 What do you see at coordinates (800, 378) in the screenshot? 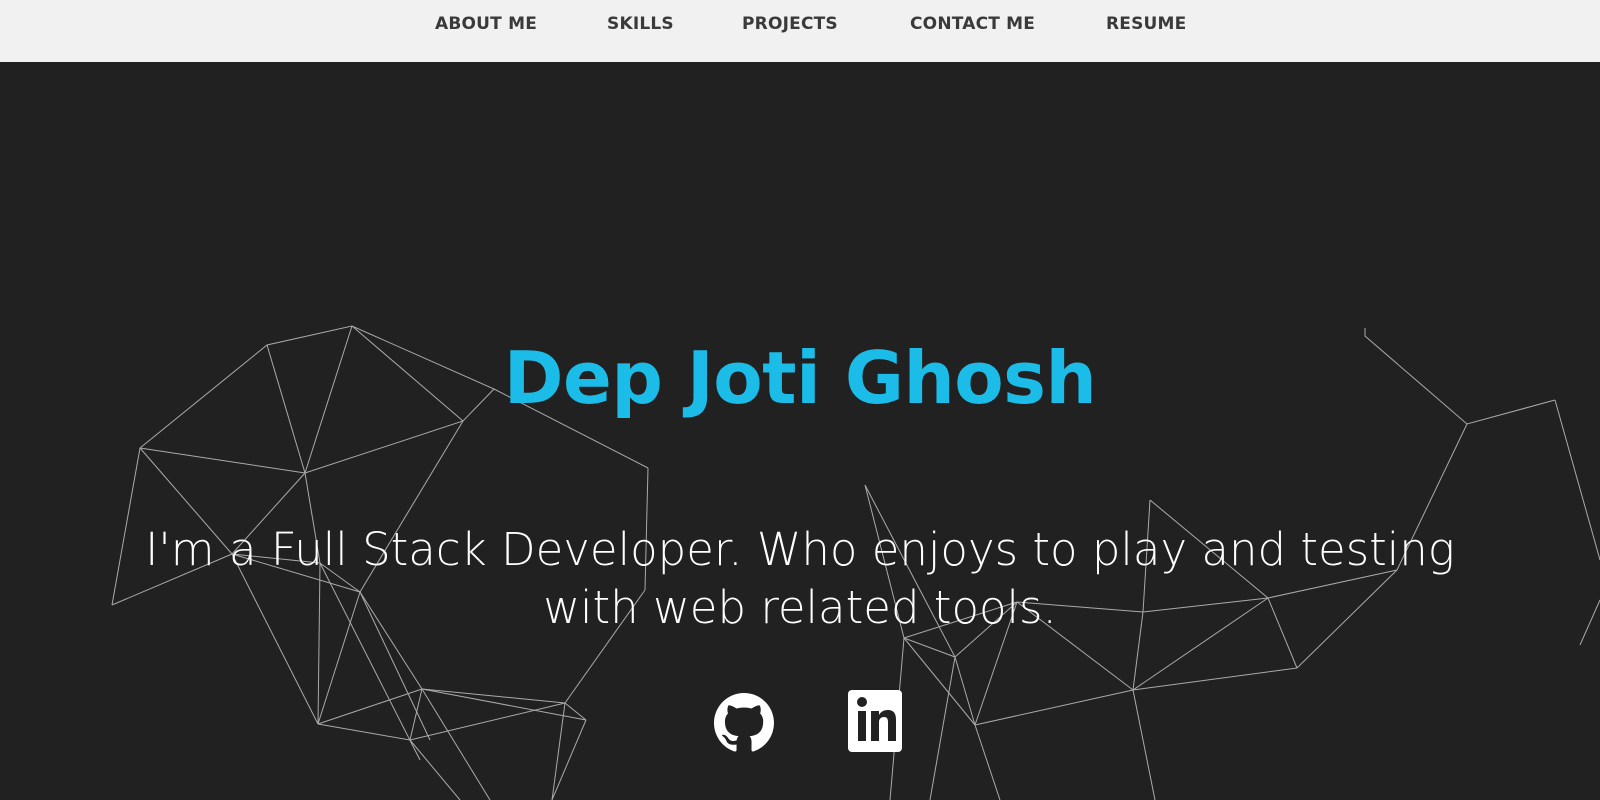
I see `hero-name: Dep Joti Ghosh` at bounding box center [800, 378].